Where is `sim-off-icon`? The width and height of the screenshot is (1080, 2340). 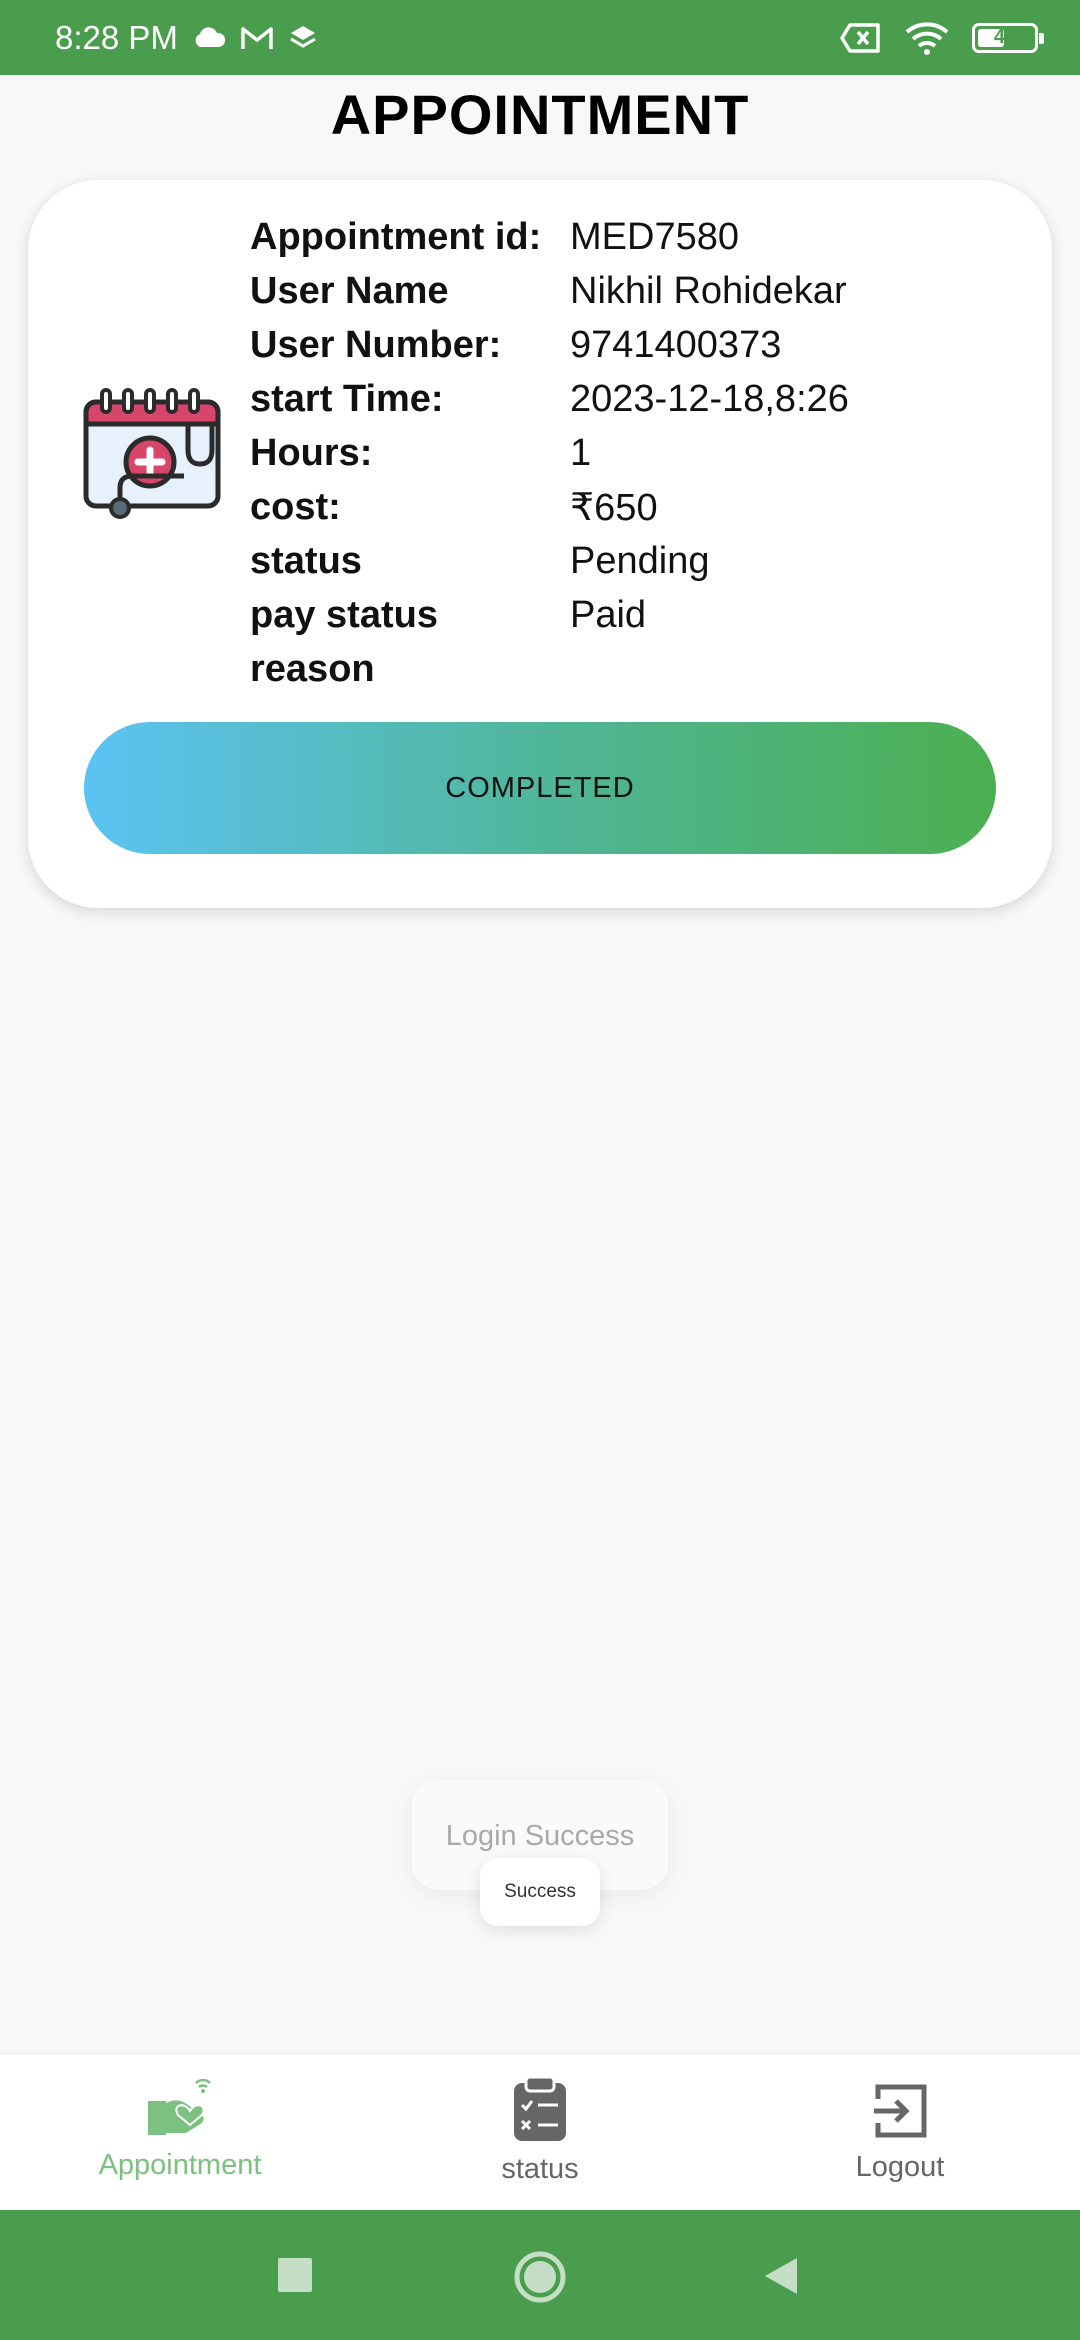
sim-off-icon is located at coordinates (860, 37).